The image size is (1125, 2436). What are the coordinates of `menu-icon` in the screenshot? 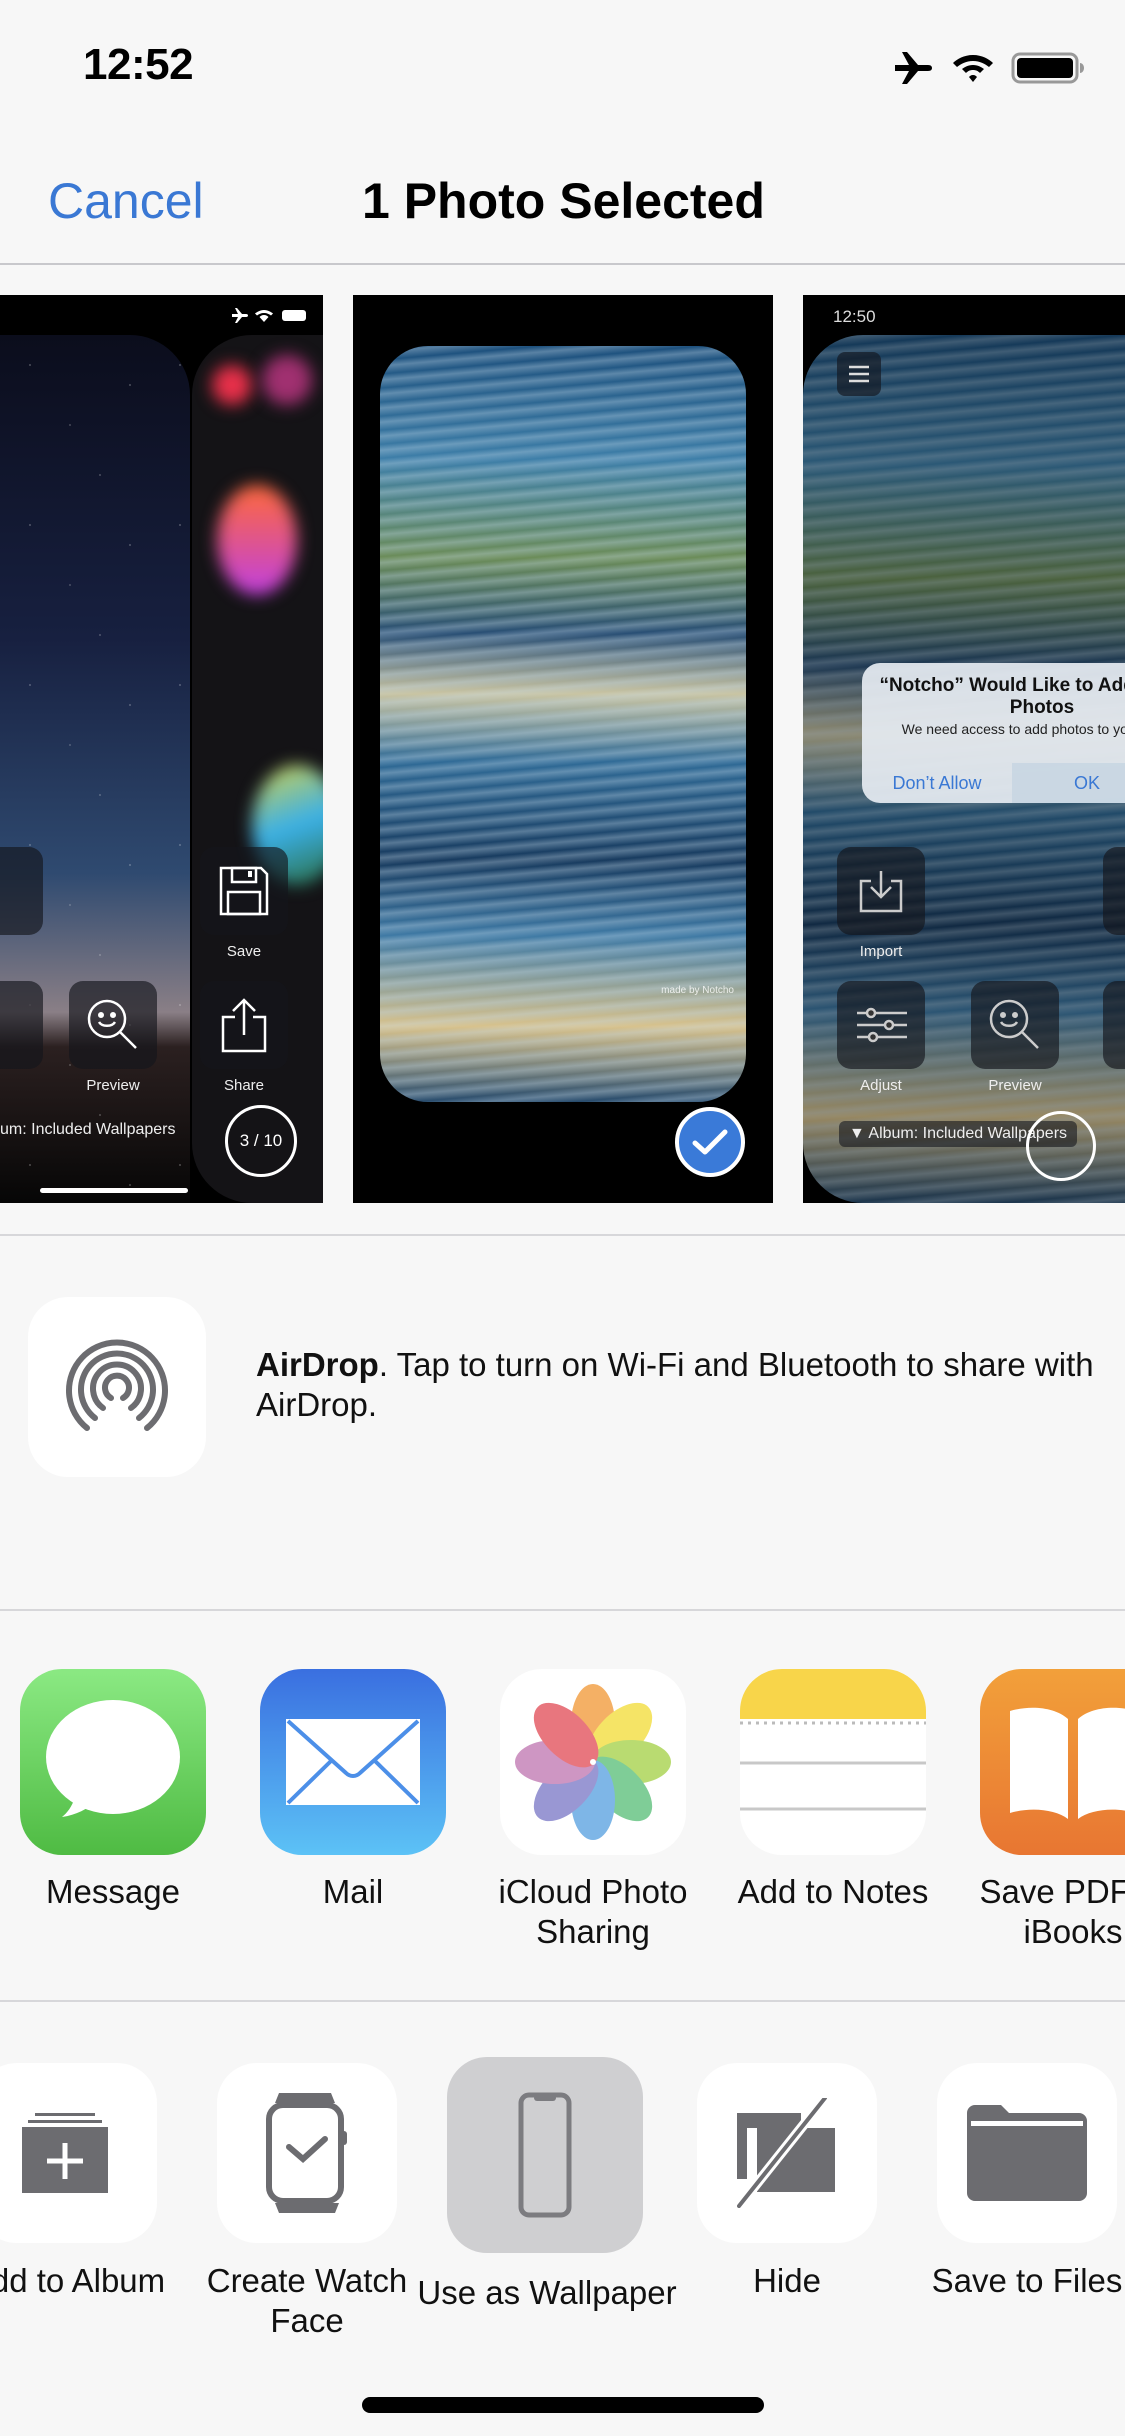 It's located at (859, 374).